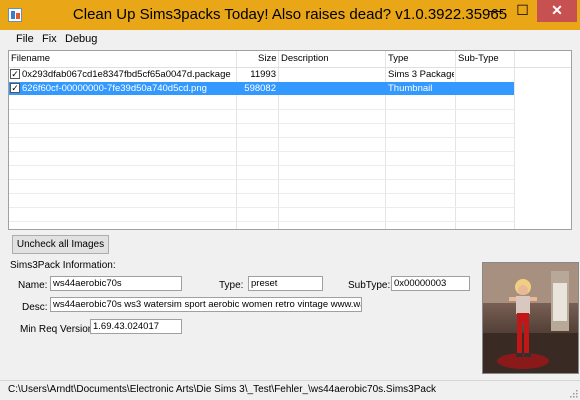  I want to click on cell-size: 11993, so click(263, 74).